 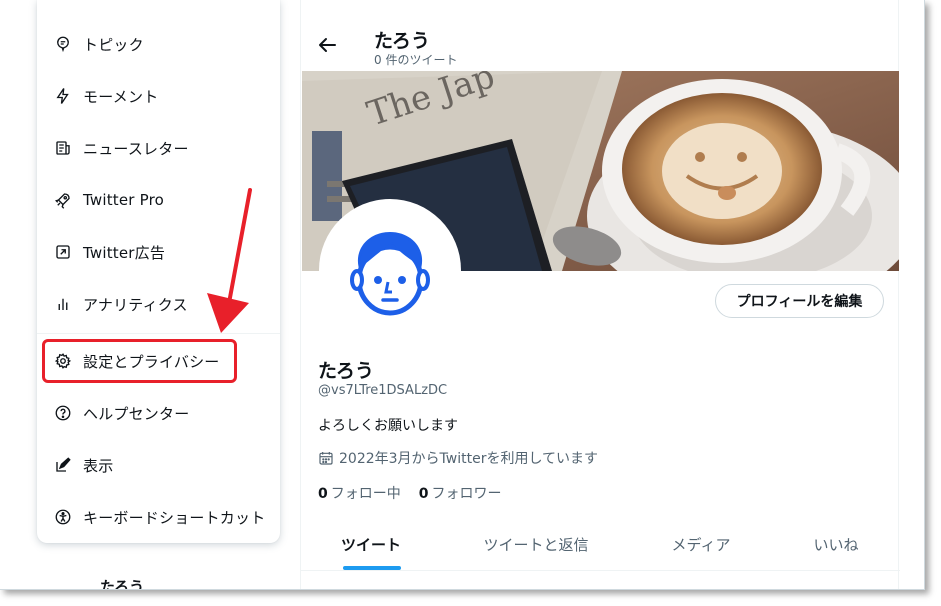 What do you see at coordinates (836, 544) in the screenshot?
I see `tab-likes: いいね` at bounding box center [836, 544].